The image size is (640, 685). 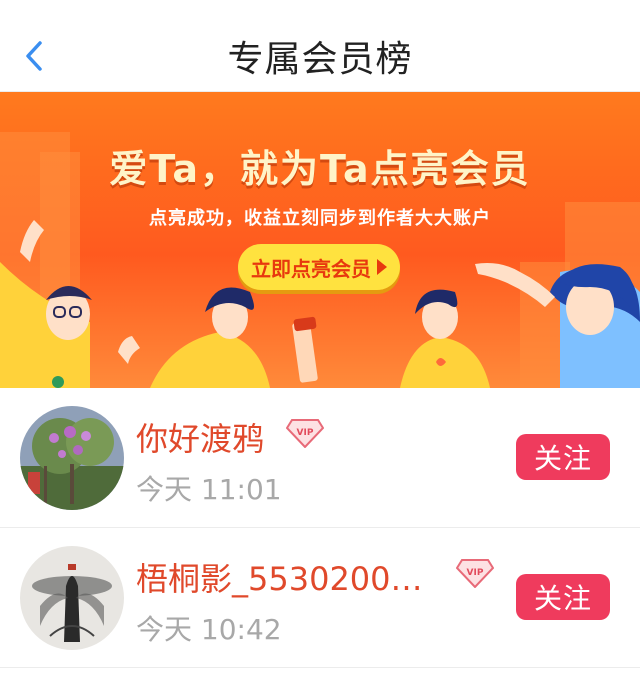 What do you see at coordinates (320, 218) in the screenshot?
I see `banner-subtitle: 点亮成功，收益立刻同步到作者大大账户` at bounding box center [320, 218].